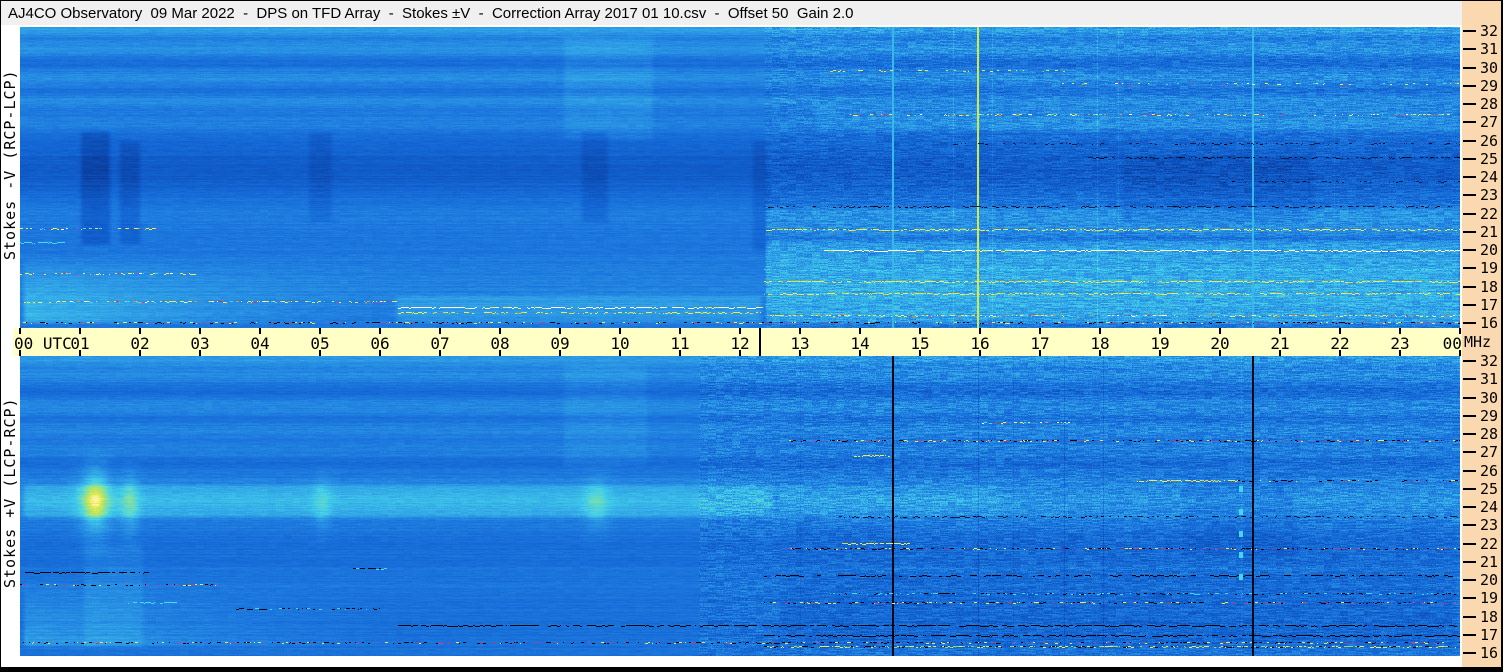  What do you see at coordinates (1489, 434) in the screenshot?
I see `freq-tick-label: 28` at bounding box center [1489, 434].